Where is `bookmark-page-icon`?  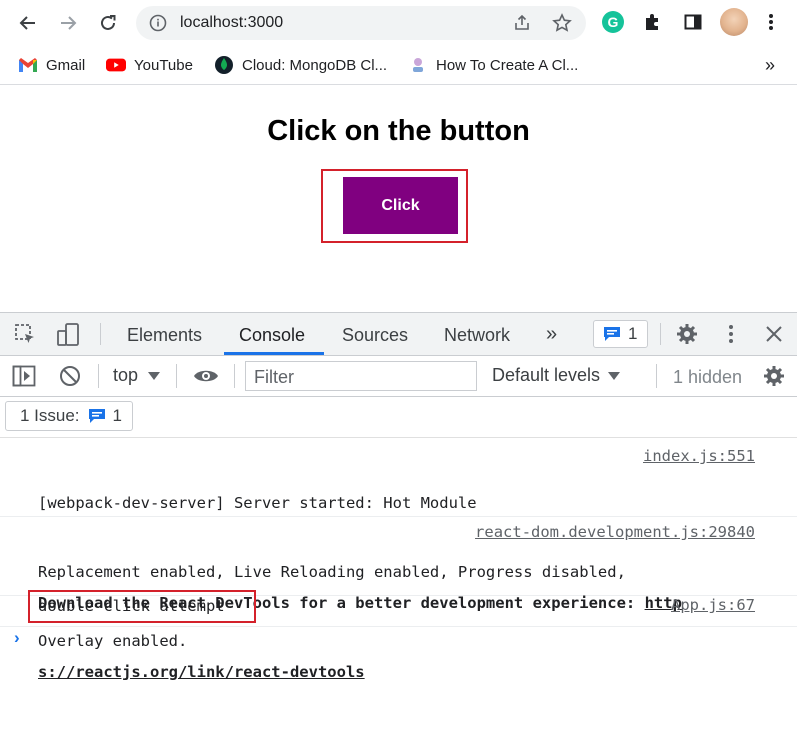
bookmark-page-icon is located at coordinates (418, 65).